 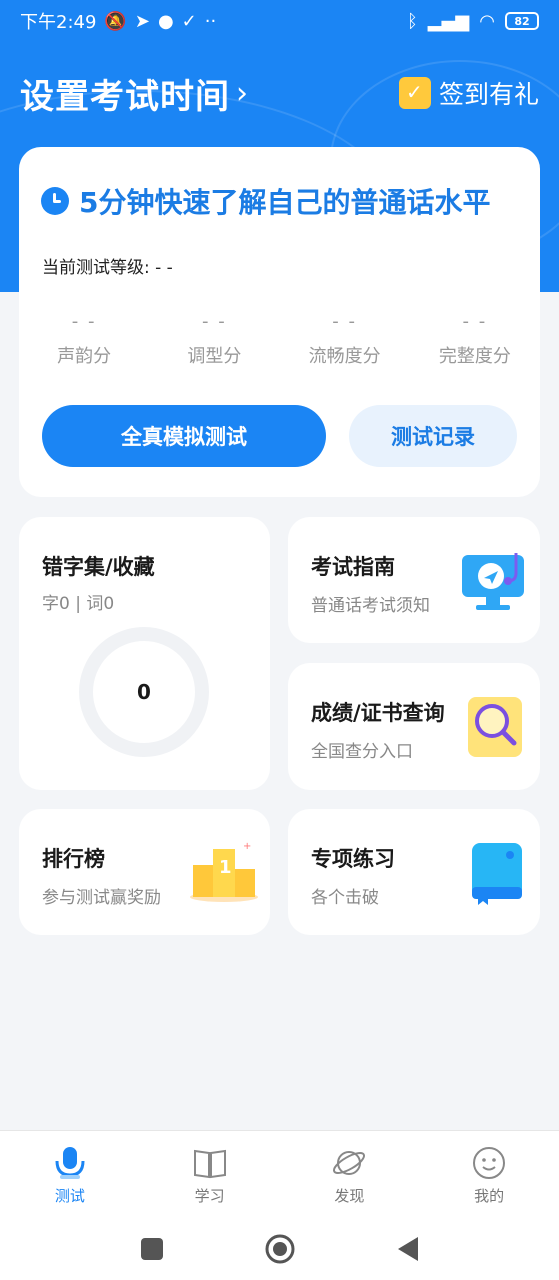 I want to click on podium-icon: 1 +, so click(x=224, y=871).